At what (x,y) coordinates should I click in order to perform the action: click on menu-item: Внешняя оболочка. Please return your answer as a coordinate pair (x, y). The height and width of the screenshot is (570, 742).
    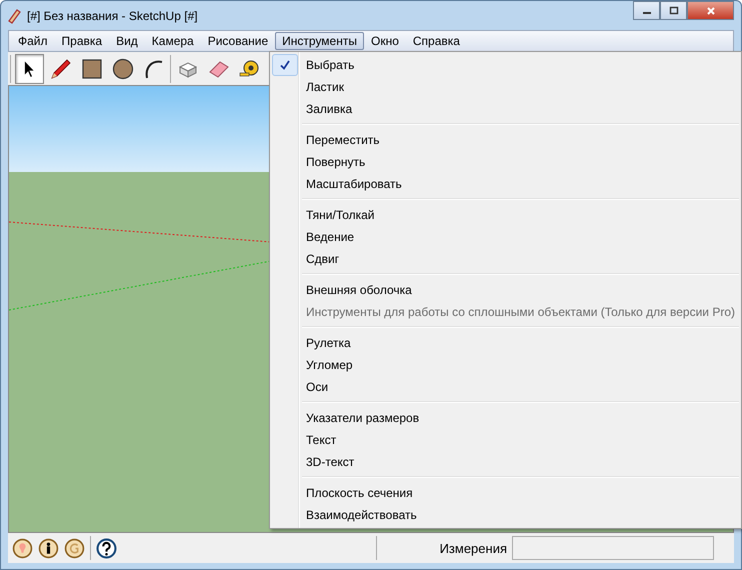
    Looking at the image, I should click on (505, 290).